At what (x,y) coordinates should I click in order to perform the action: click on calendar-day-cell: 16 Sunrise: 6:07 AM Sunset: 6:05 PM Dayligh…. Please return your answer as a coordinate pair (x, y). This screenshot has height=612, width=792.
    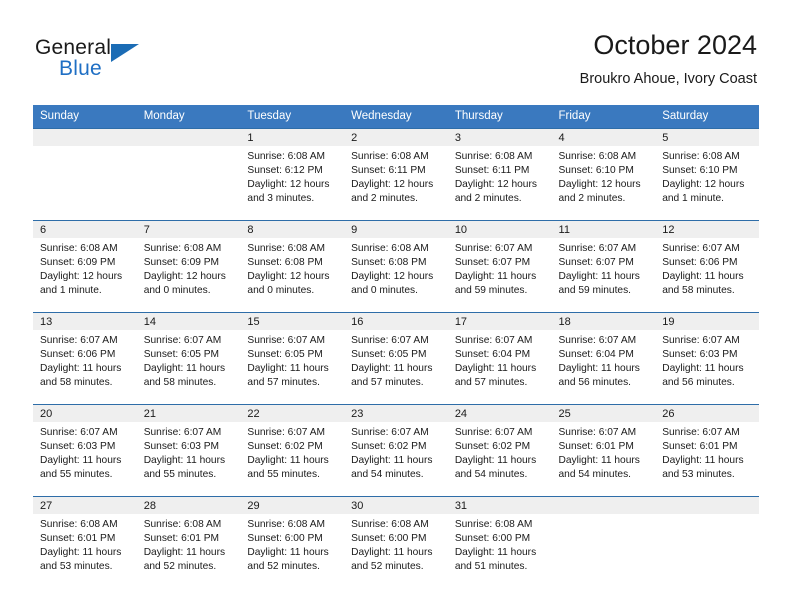
    Looking at the image, I should click on (396, 358).